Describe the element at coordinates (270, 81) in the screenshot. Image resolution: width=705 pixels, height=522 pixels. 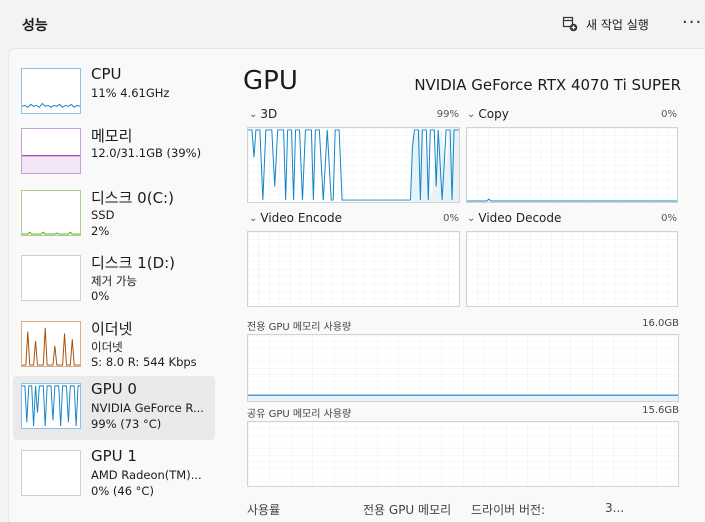
I see `gpu-title: GPU` at that location.